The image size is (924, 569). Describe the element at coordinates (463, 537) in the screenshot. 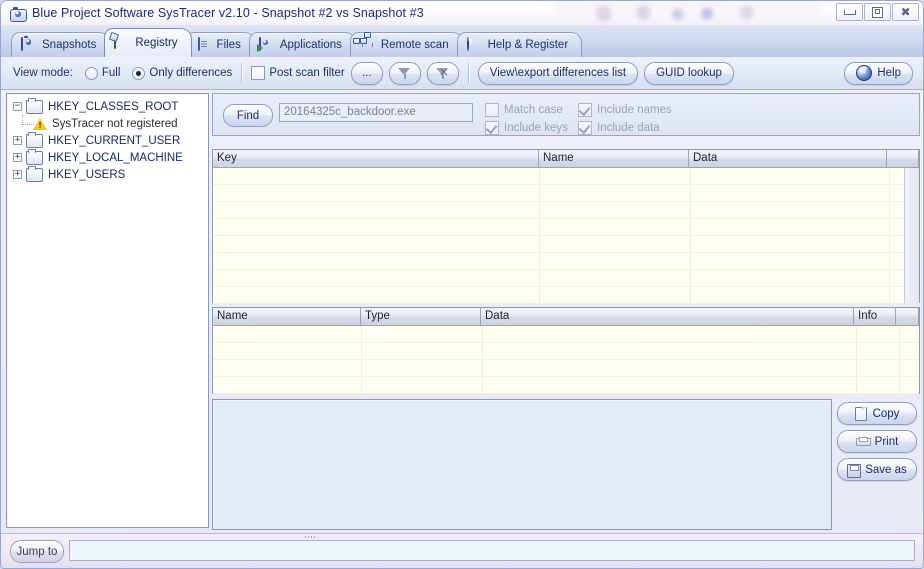

I see `horizontal-splitter` at that location.